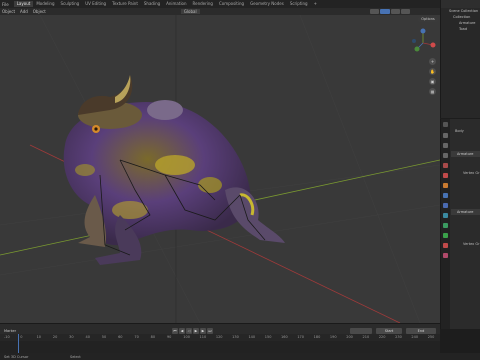 The height and width of the screenshot is (360, 480). Describe the element at coordinates (432, 91) in the screenshot. I see `perspective-toggle-icon: ▦` at that location.